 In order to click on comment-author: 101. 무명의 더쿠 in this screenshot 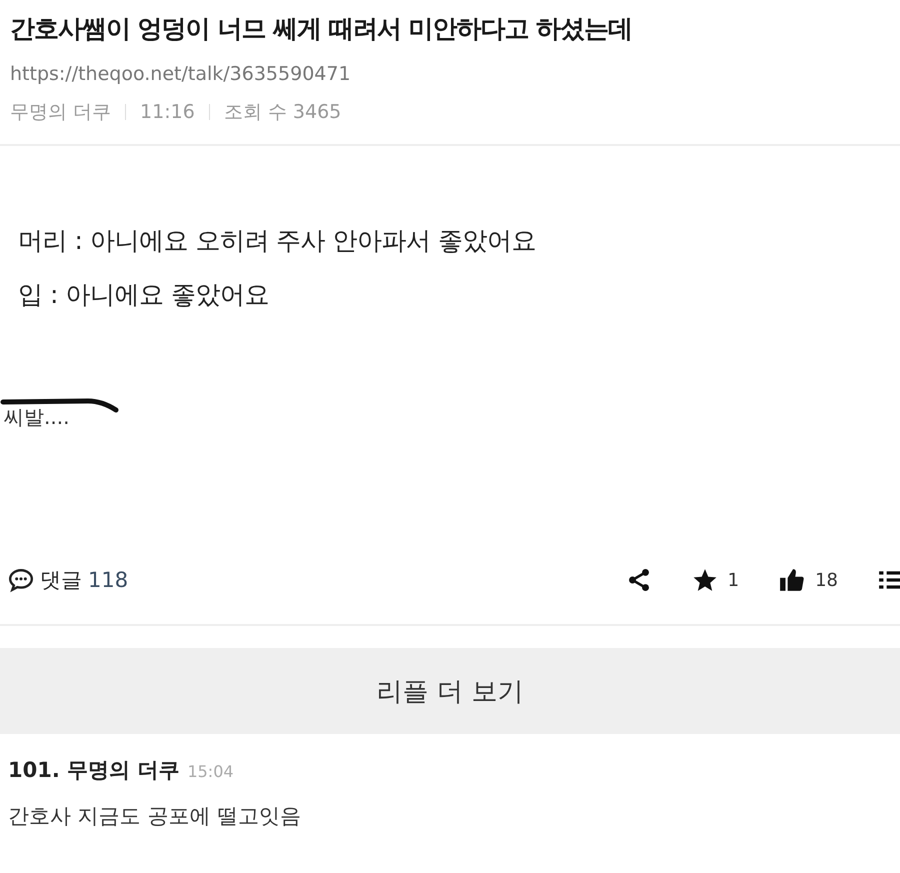, I will do `click(94, 770)`.